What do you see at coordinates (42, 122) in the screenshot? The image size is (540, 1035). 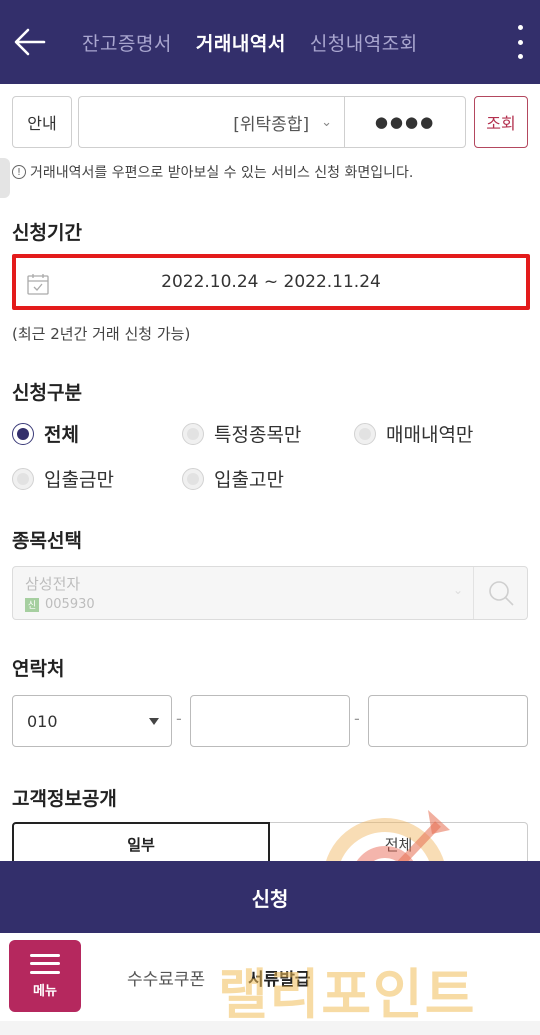 I see `guide-button: 안내` at bounding box center [42, 122].